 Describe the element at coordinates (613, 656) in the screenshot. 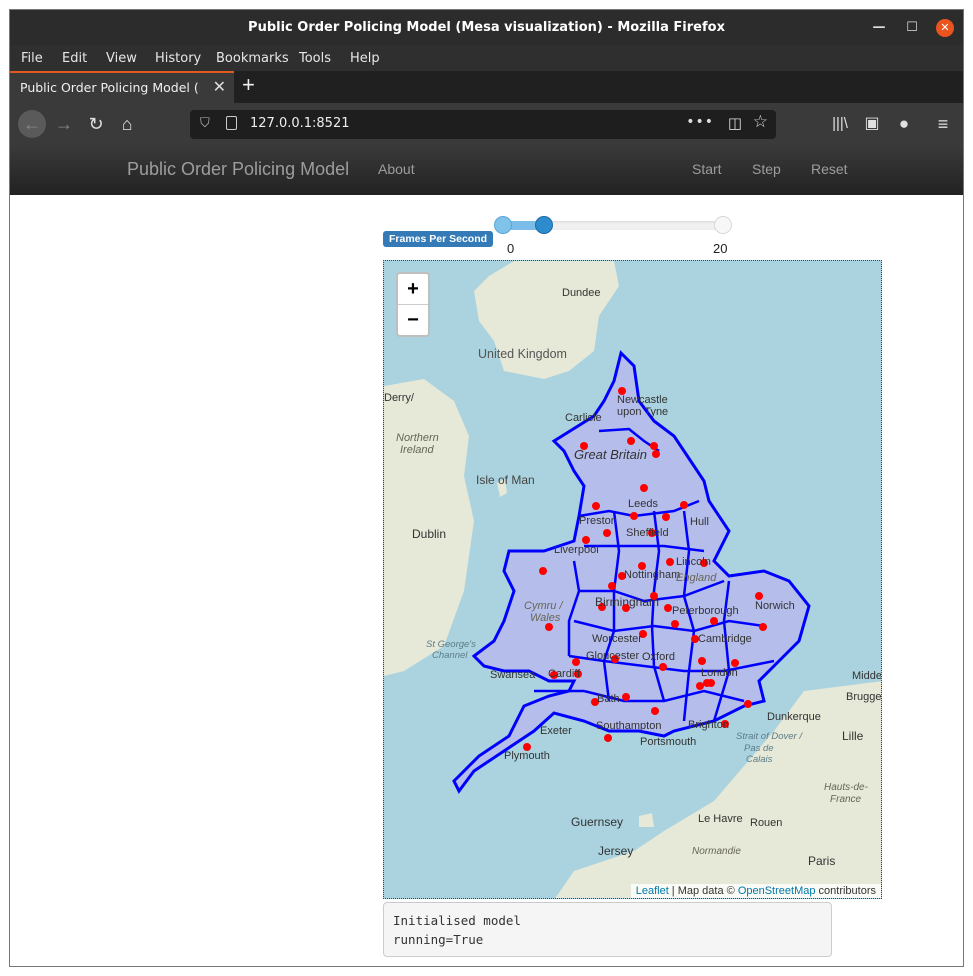

I see `map-label-gloucester: Gloucester` at that location.